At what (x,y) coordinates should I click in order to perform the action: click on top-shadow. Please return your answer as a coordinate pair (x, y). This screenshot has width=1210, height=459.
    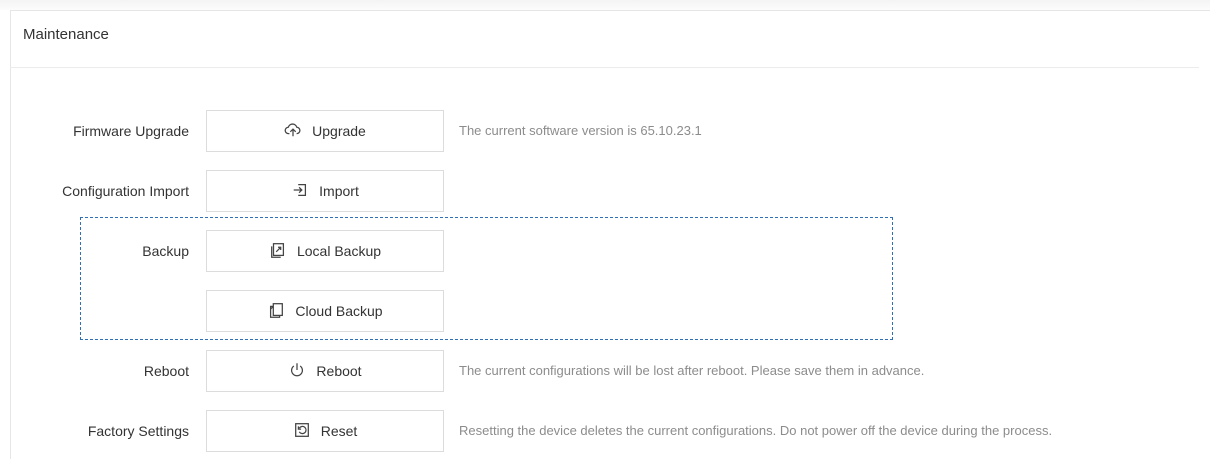
    Looking at the image, I should click on (605, 5).